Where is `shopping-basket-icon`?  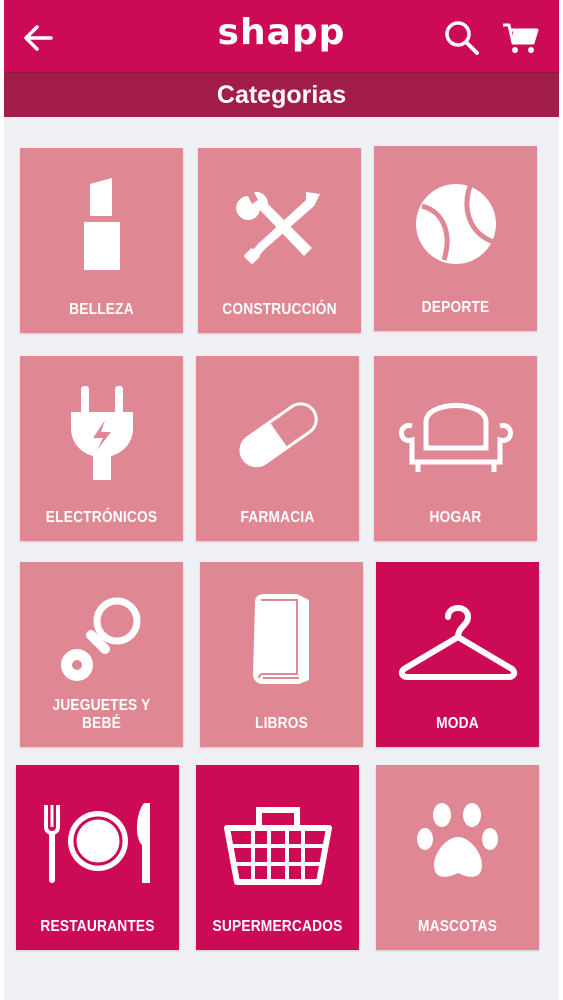
shopping-basket-icon is located at coordinates (277, 843).